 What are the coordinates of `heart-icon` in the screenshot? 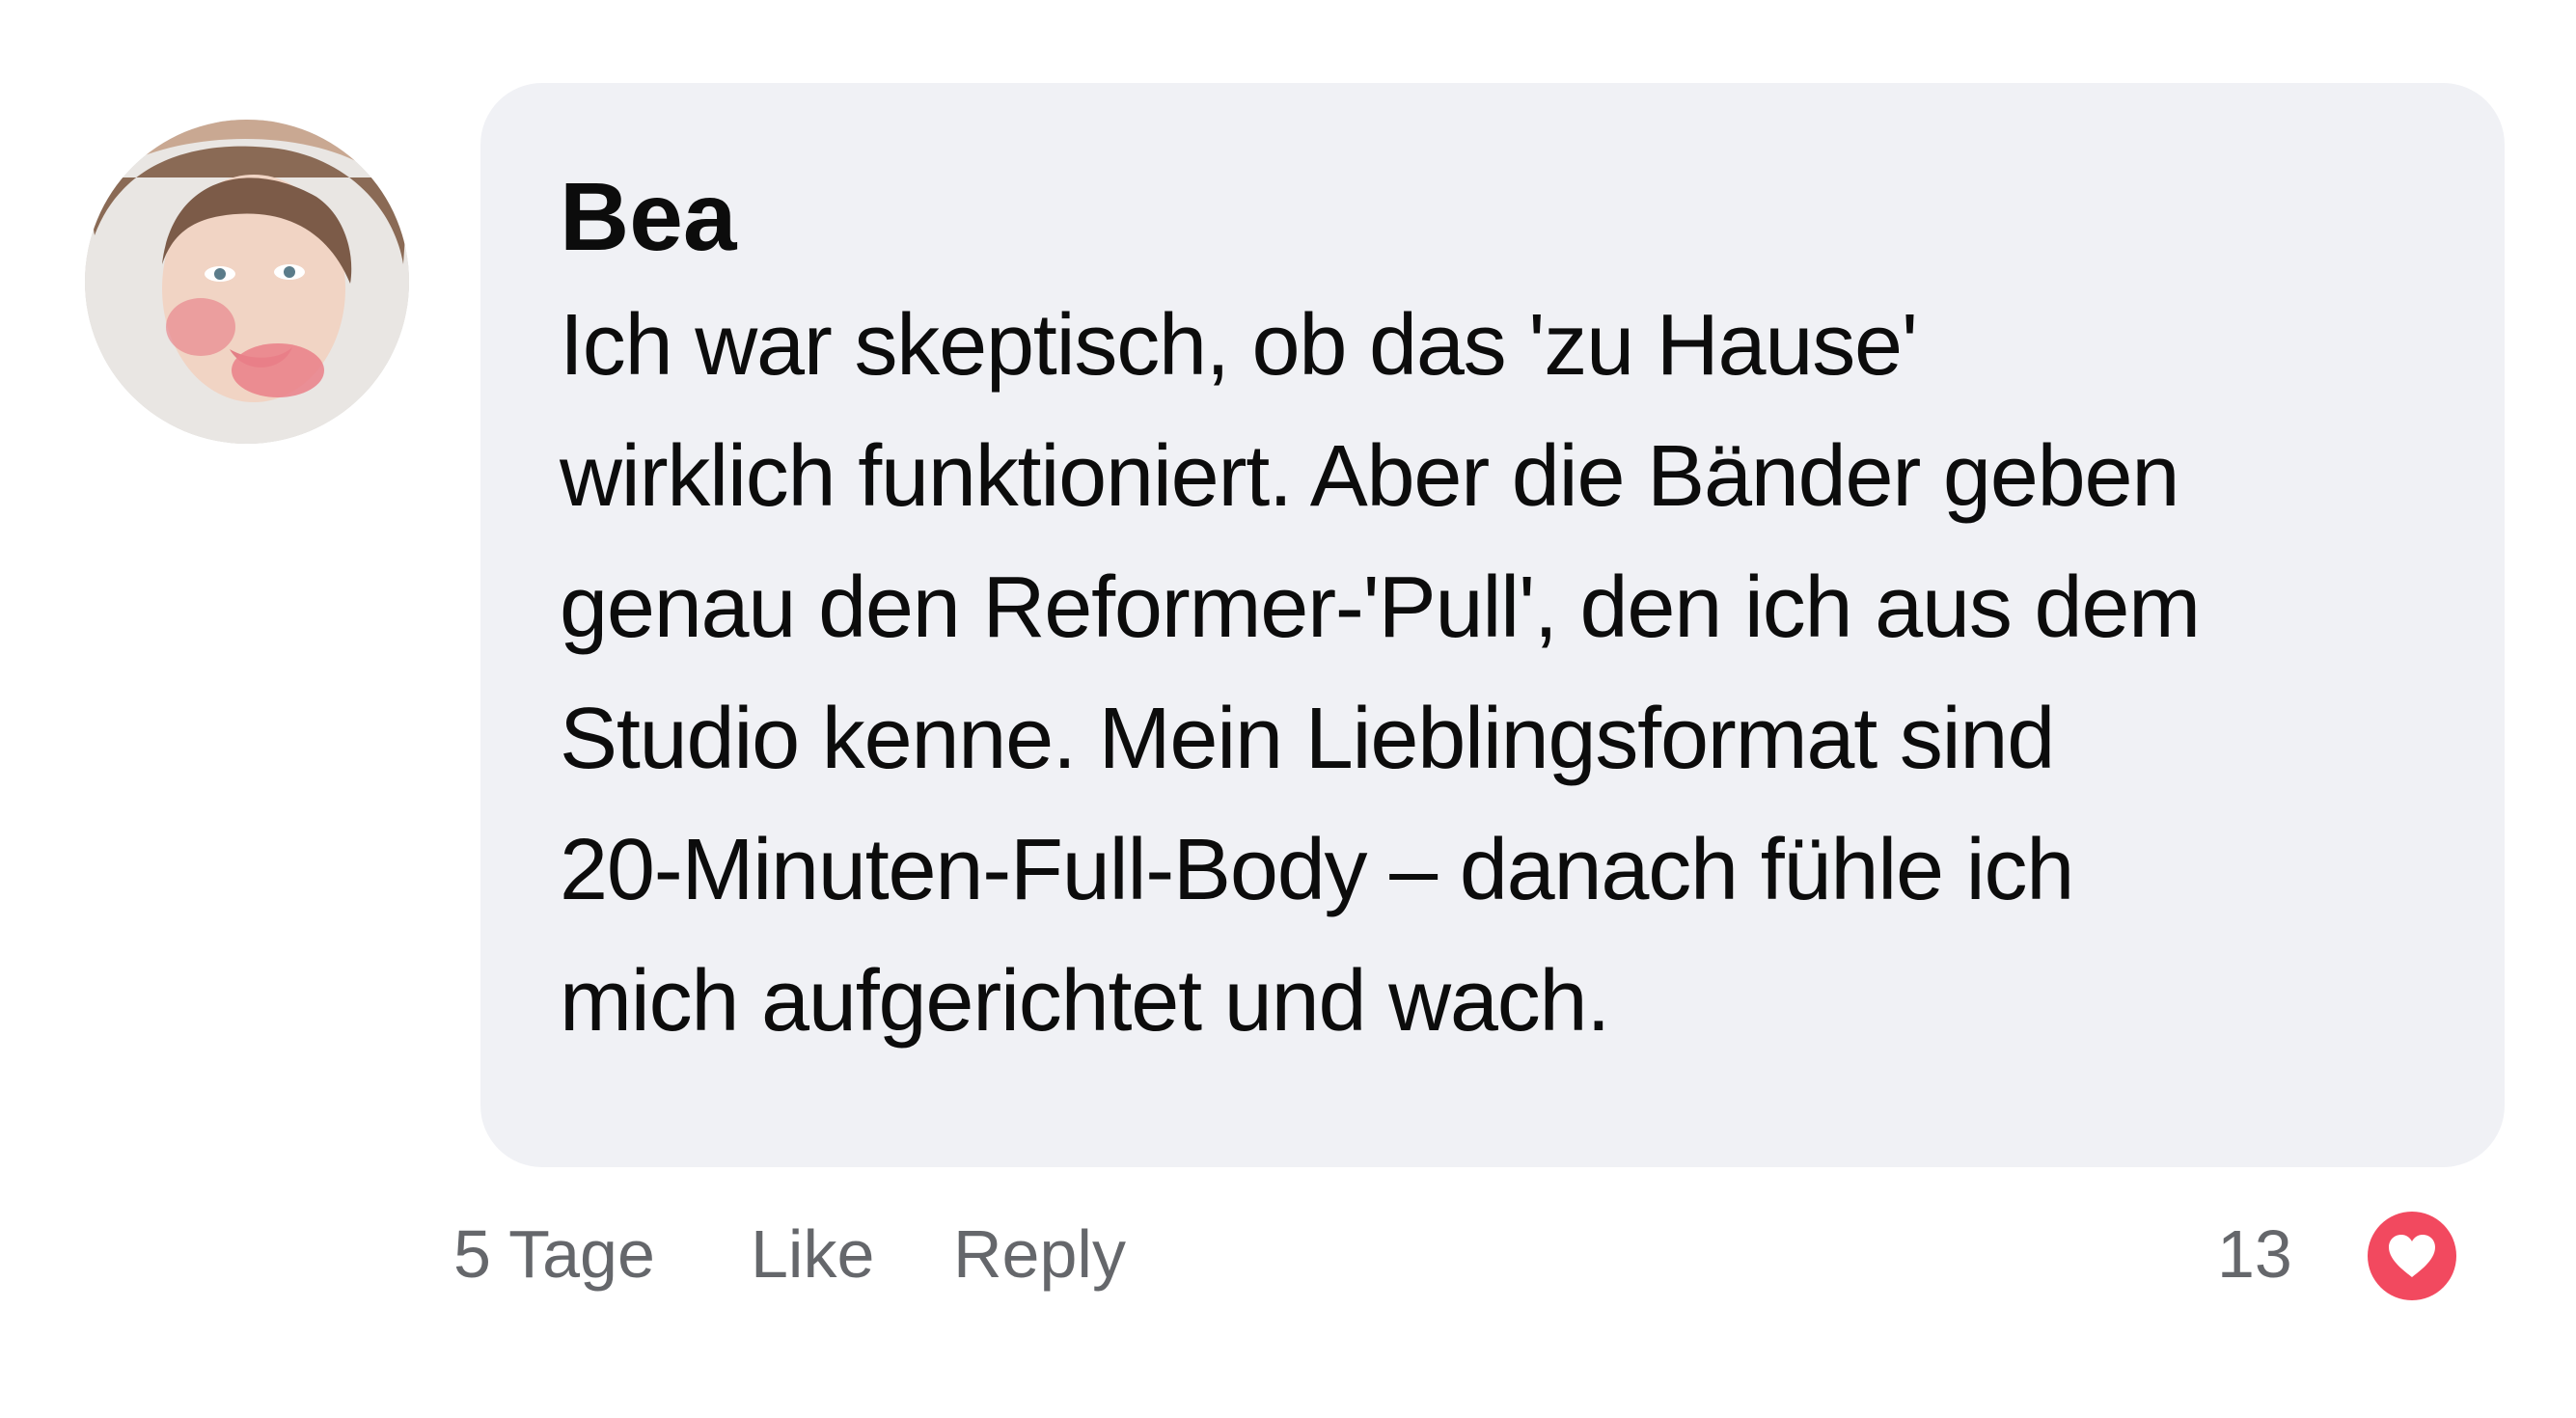 It's located at (2412, 1256).